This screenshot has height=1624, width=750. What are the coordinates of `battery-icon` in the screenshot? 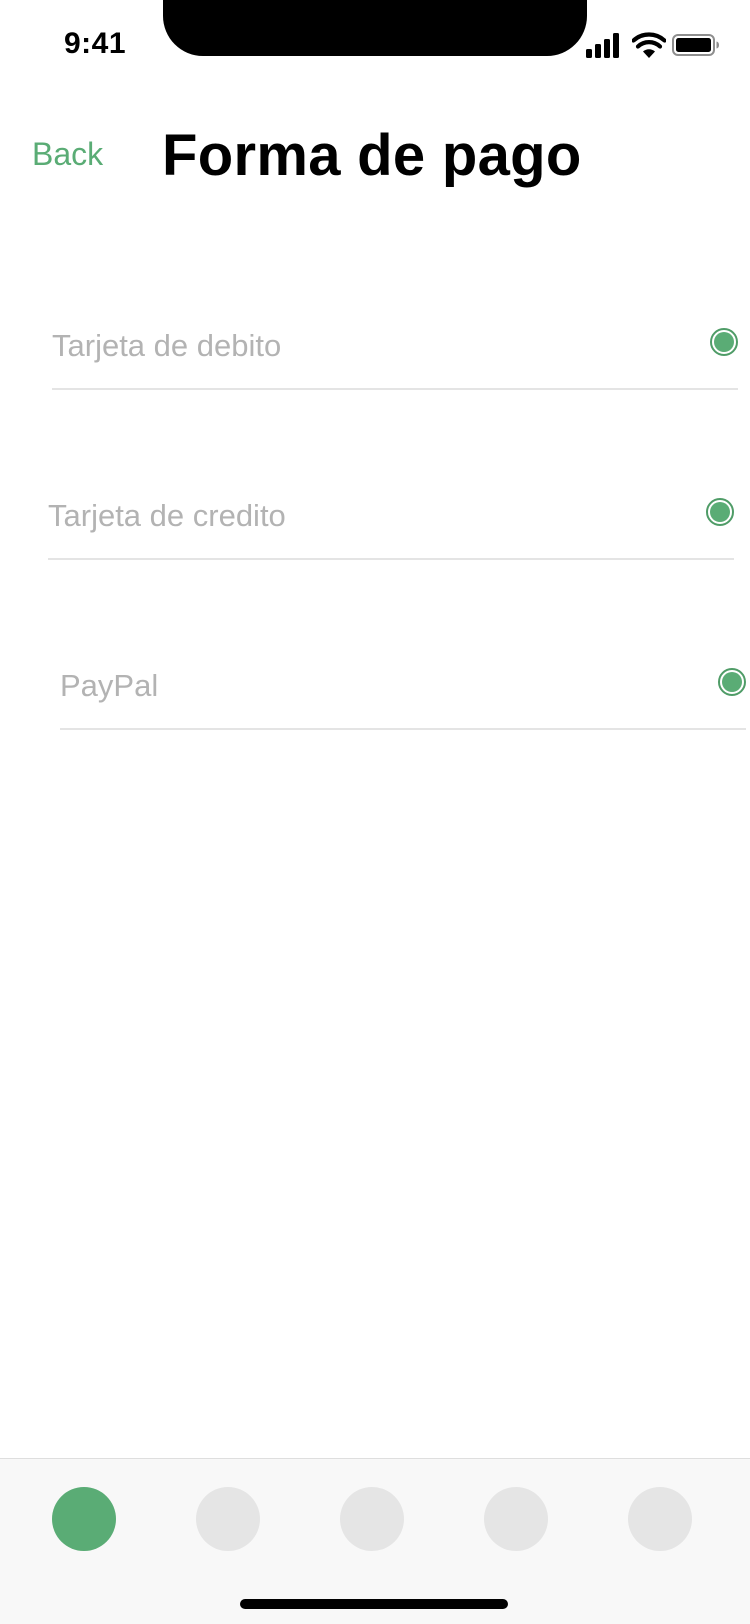 It's located at (695, 45).